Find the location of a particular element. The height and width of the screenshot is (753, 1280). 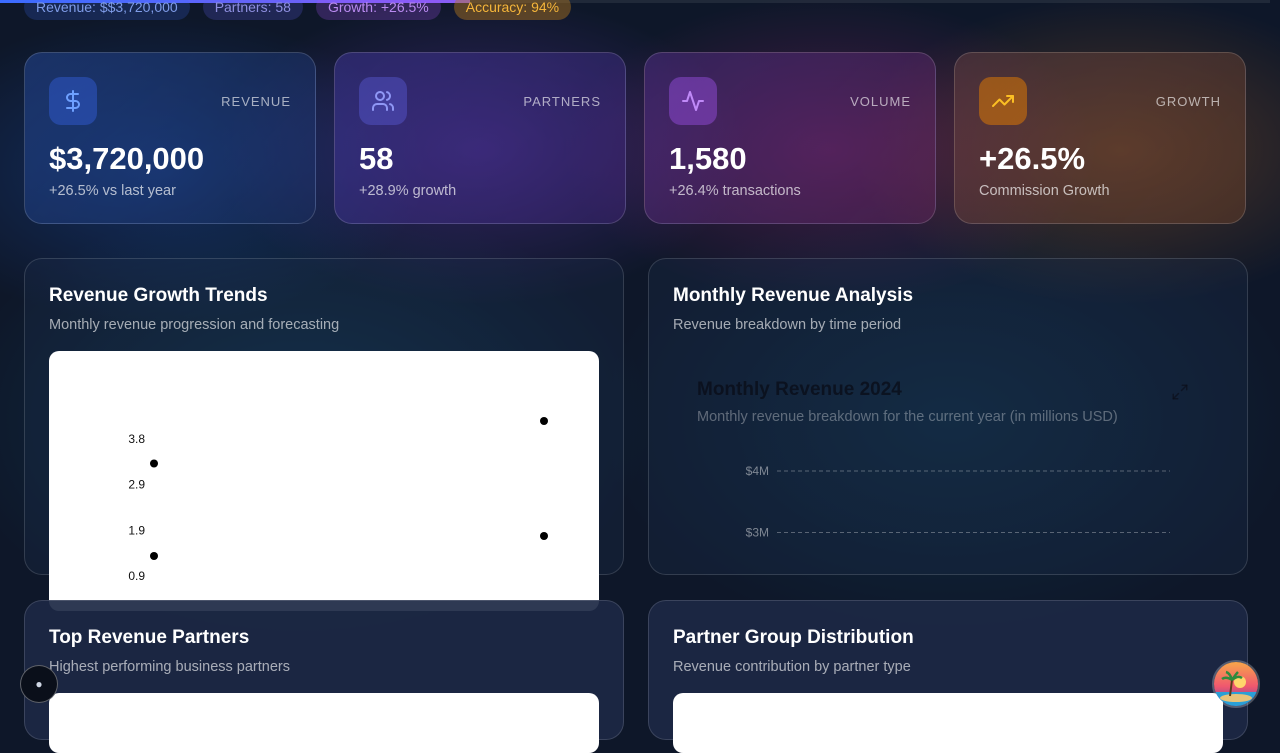

monthly-chart-gridlines: $4M$3M$2M is located at coordinates (958, 502).